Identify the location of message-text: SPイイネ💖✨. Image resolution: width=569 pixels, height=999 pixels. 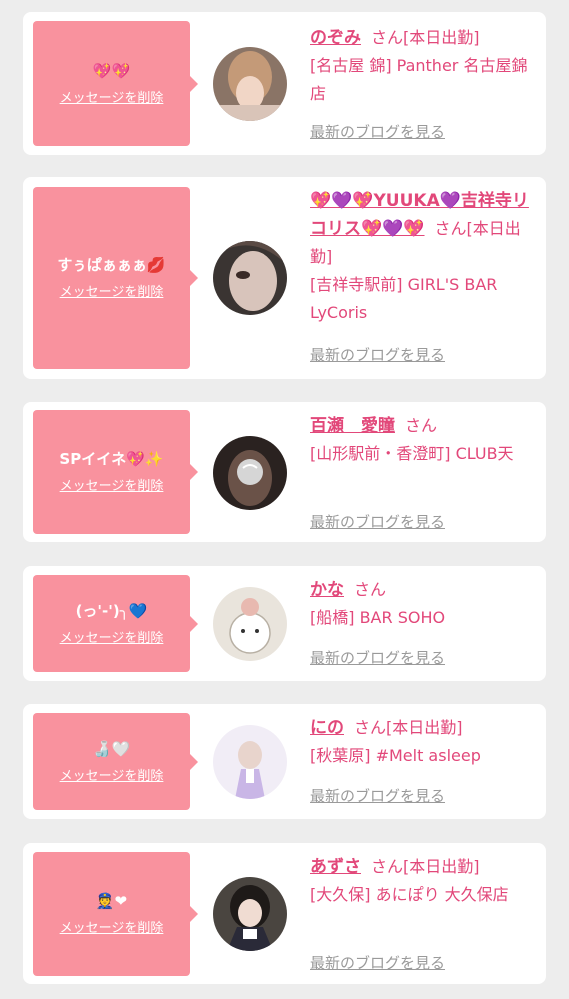
(111, 459).